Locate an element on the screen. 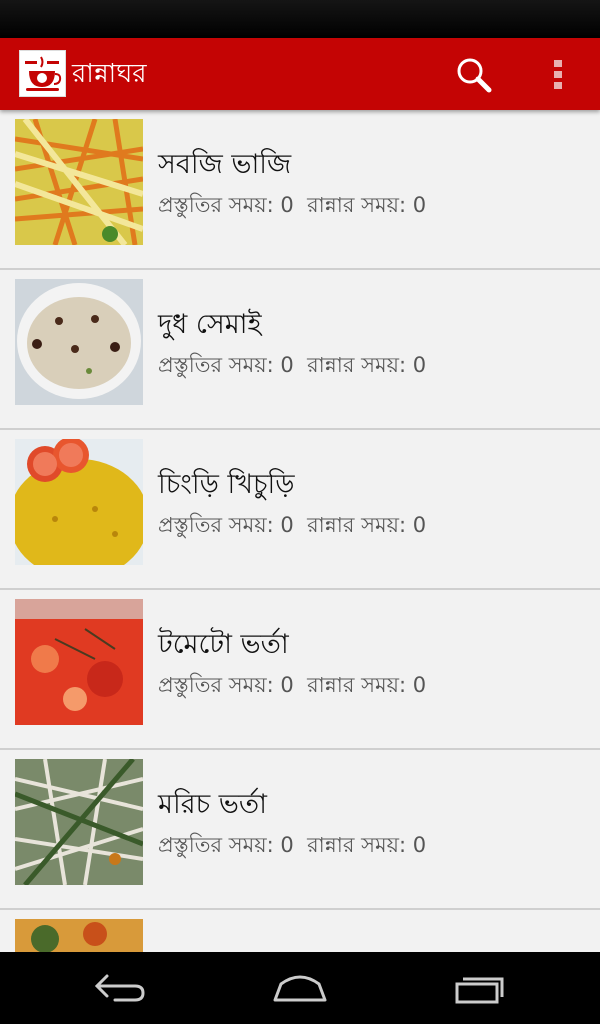  search-icon is located at coordinates (474, 75).